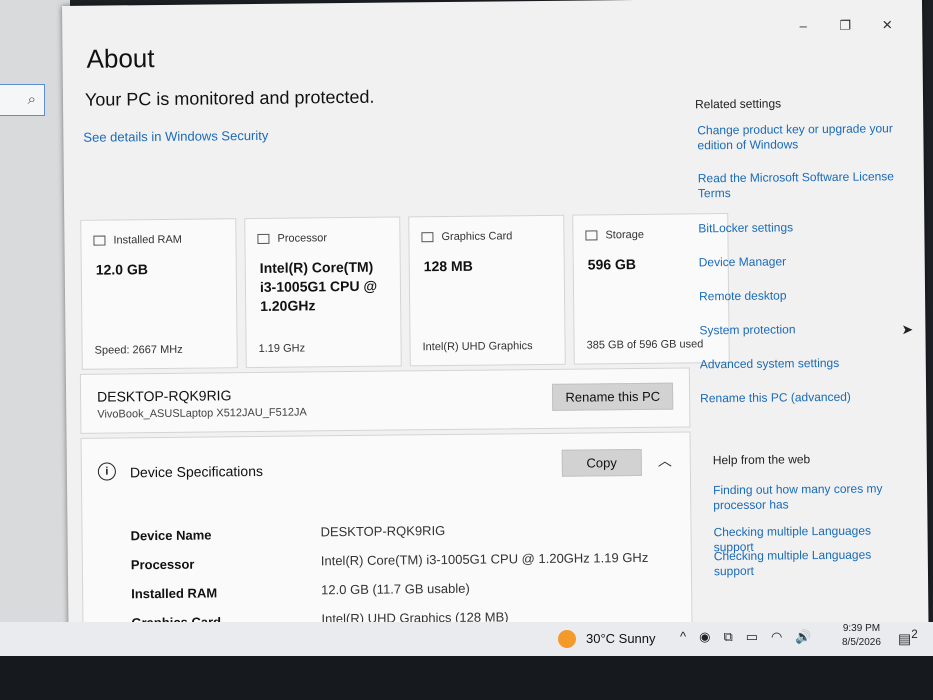 The height and width of the screenshot is (700, 933). Describe the element at coordinates (202, 413) in the screenshot. I see `pc-model: VivoBook_ASUSLaptop X512JAU_F512JA` at that location.